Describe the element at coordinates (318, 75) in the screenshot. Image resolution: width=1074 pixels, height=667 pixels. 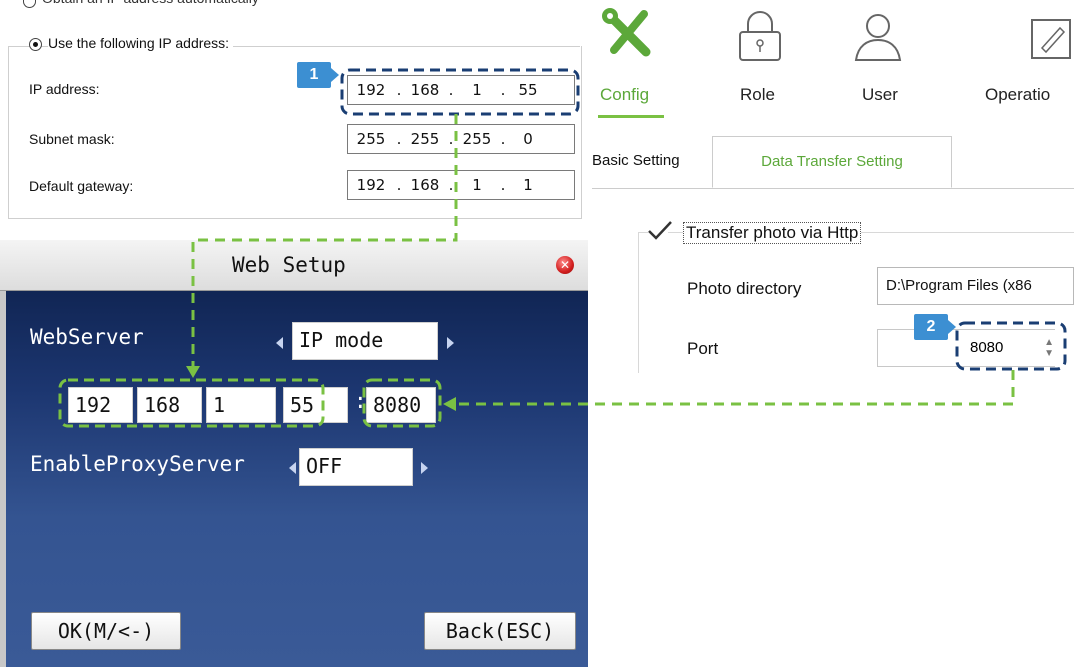
I see `callout-badge-1: 1` at that location.